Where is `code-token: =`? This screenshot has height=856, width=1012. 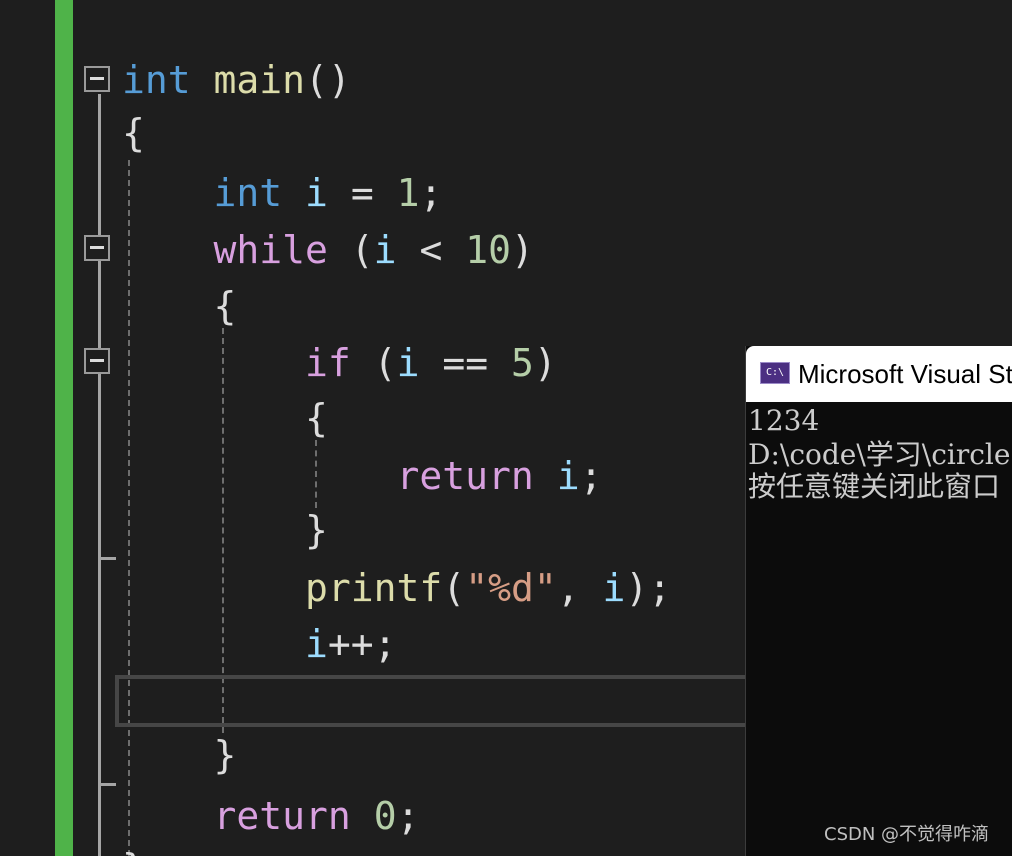 code-token: = is located at coordinates (362, 193).